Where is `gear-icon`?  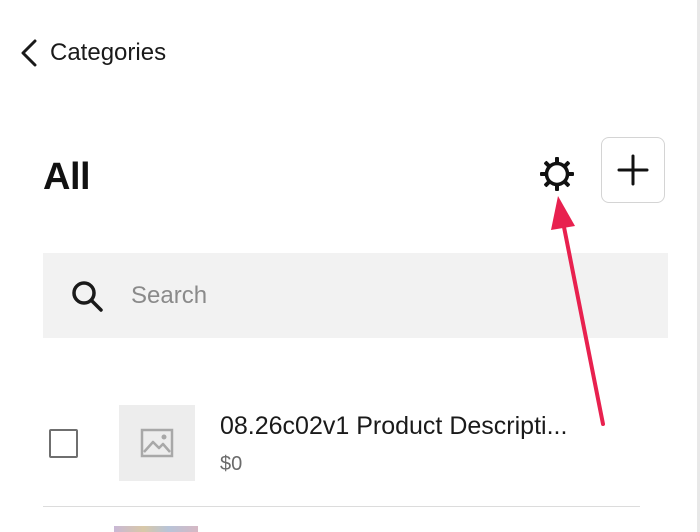 gear-icon is located at coordinates (557, 174).